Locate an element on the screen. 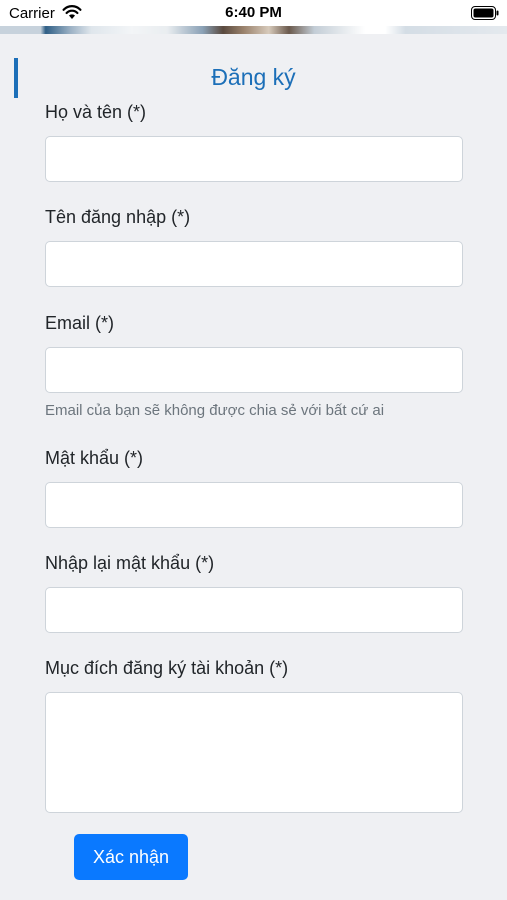 The width and height of the screenshot is (507, 900). status-bar: Carrier 6:40 PM is located at coordinates (253, 13).